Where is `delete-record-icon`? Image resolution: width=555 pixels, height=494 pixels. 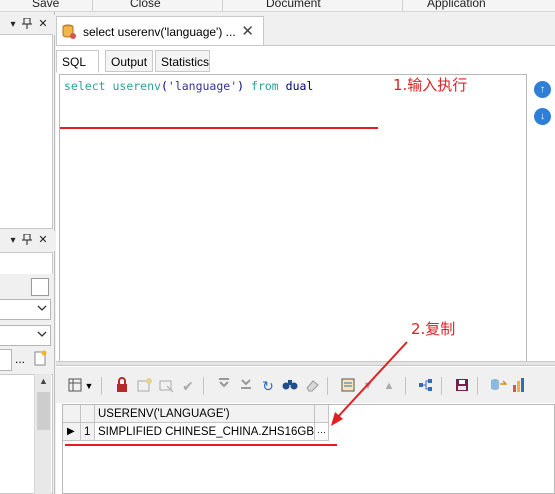
delete-record-icon is located at coordinates (166, 386).